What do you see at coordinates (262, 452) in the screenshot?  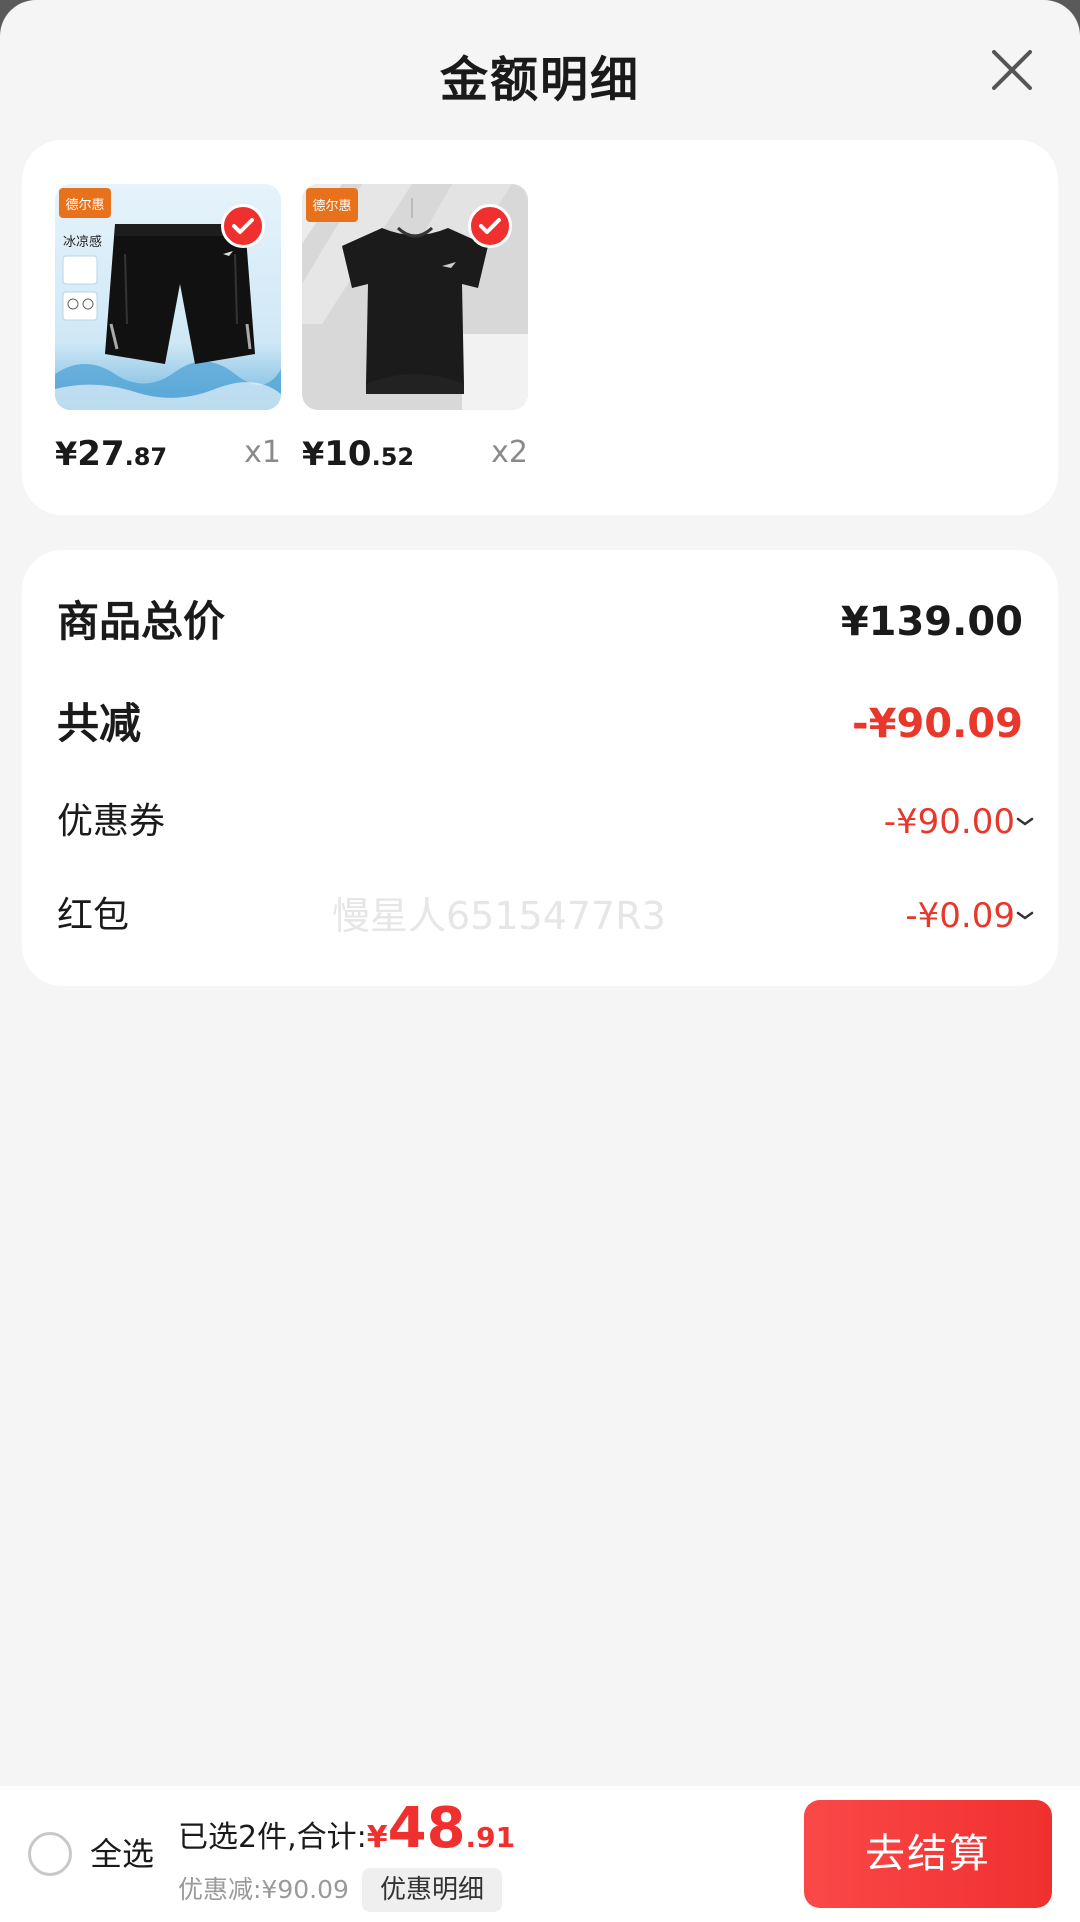 I see `product-quantity: x1` at bounding box center [262, 452].